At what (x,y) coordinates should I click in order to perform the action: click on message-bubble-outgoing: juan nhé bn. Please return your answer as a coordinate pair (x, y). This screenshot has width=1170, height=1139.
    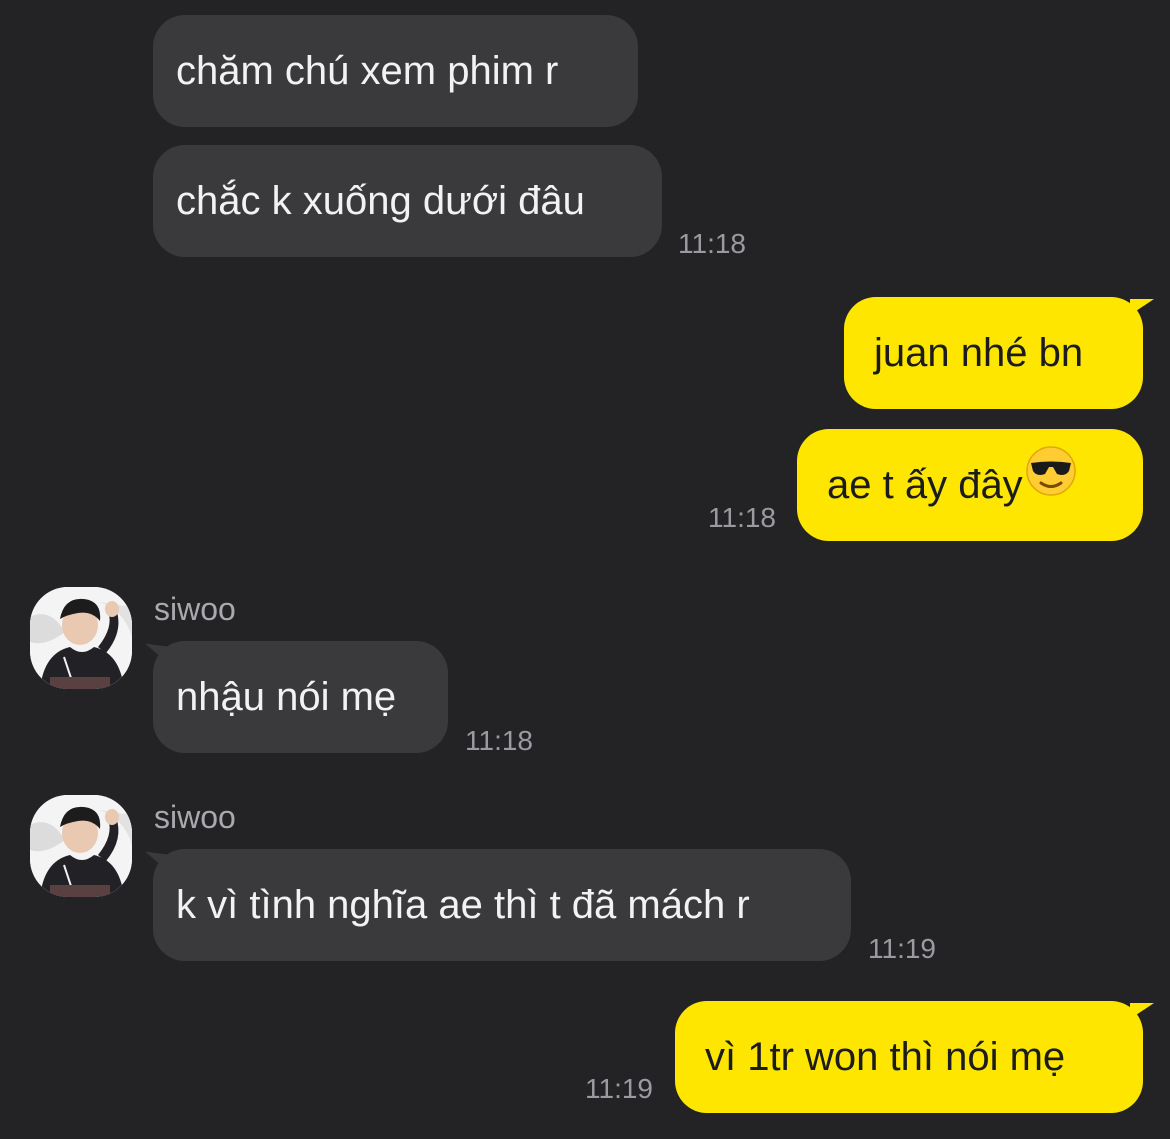
    Looking at the image, I should click on (993, 353).